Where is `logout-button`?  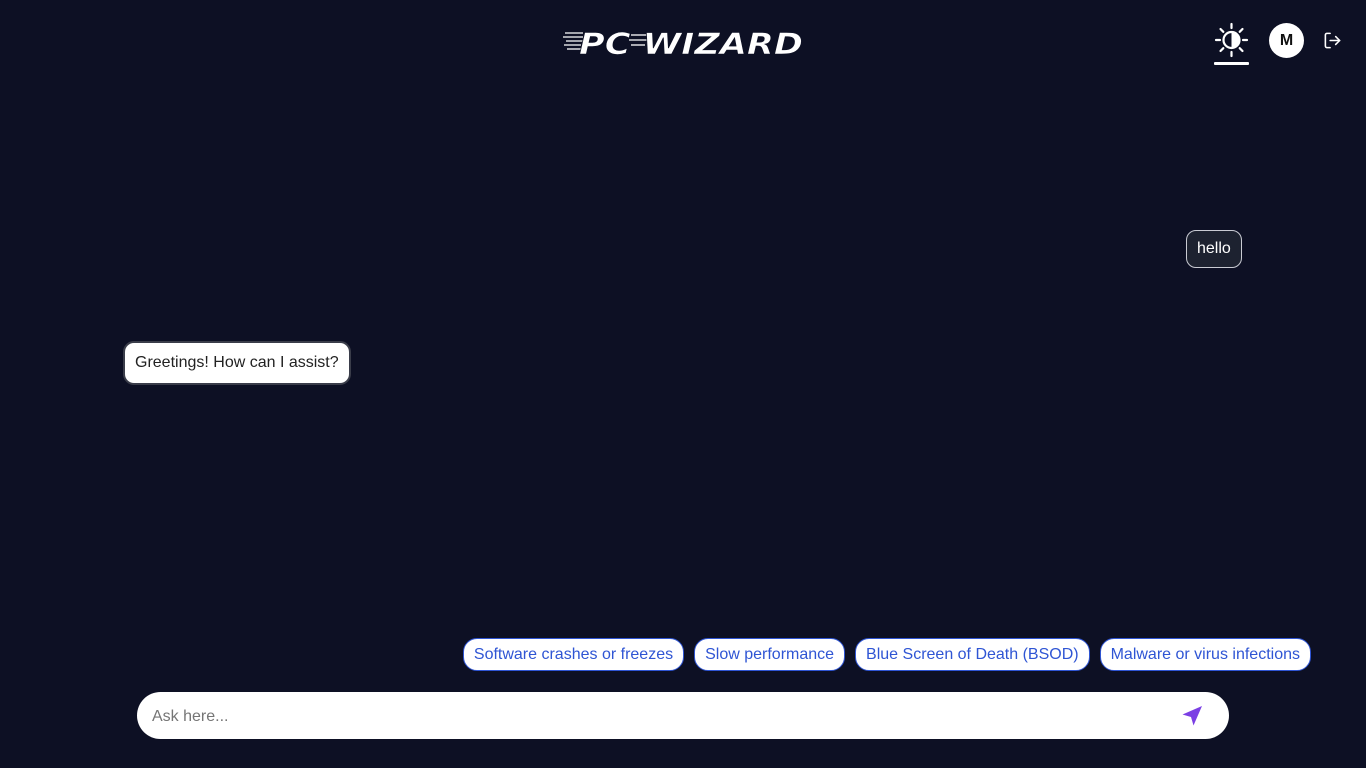 logout-button is located at coordinates (1332, 40).